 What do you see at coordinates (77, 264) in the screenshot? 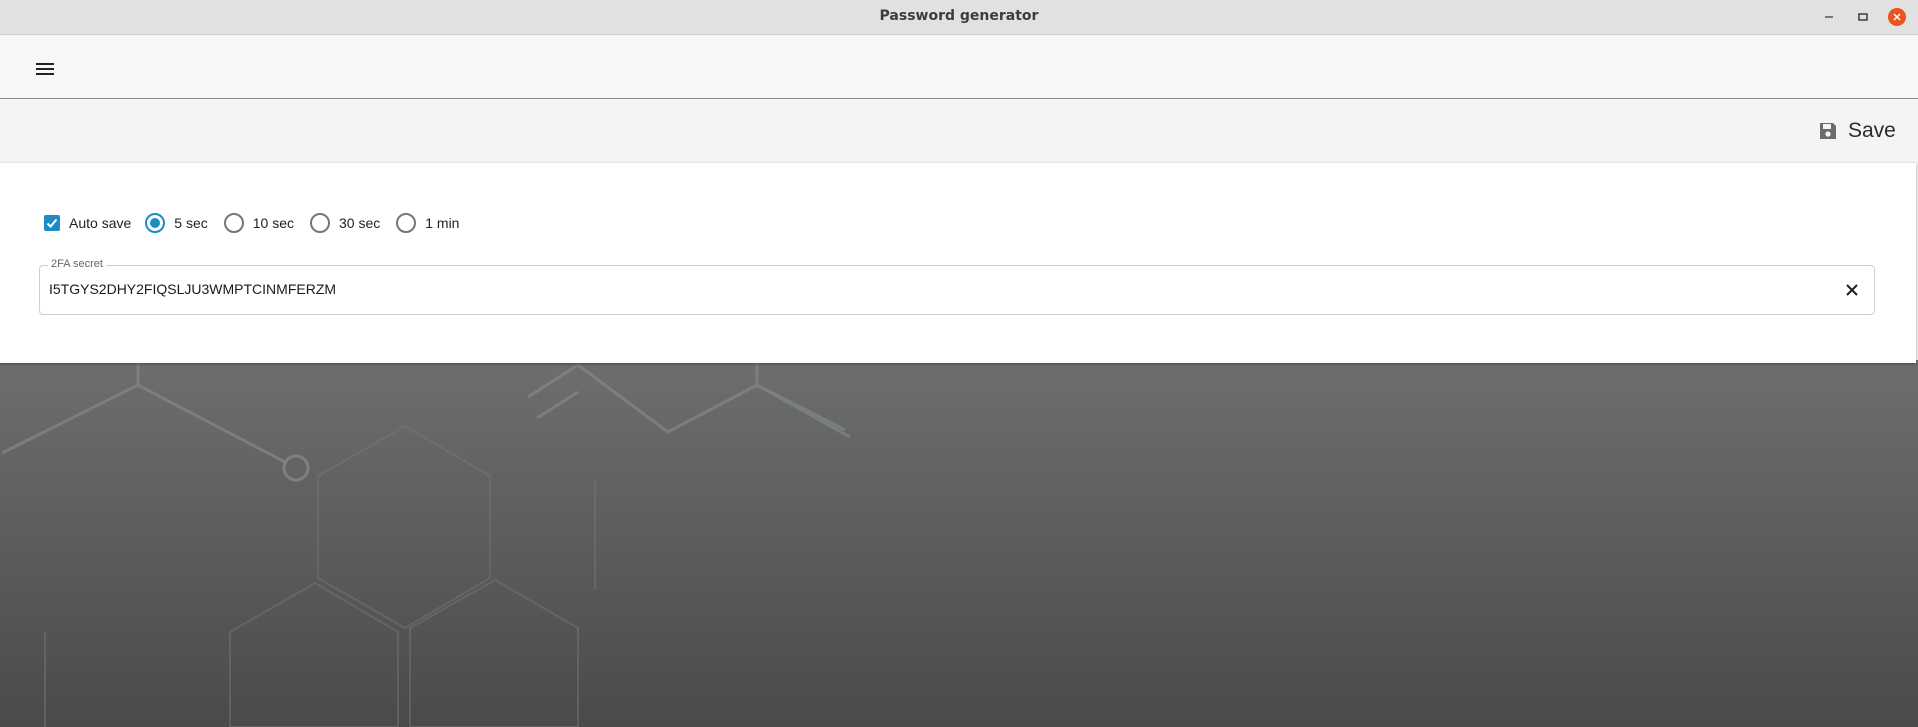
I see `twofa-secret-label: 2FA secret` at bounding box center [77, 264].